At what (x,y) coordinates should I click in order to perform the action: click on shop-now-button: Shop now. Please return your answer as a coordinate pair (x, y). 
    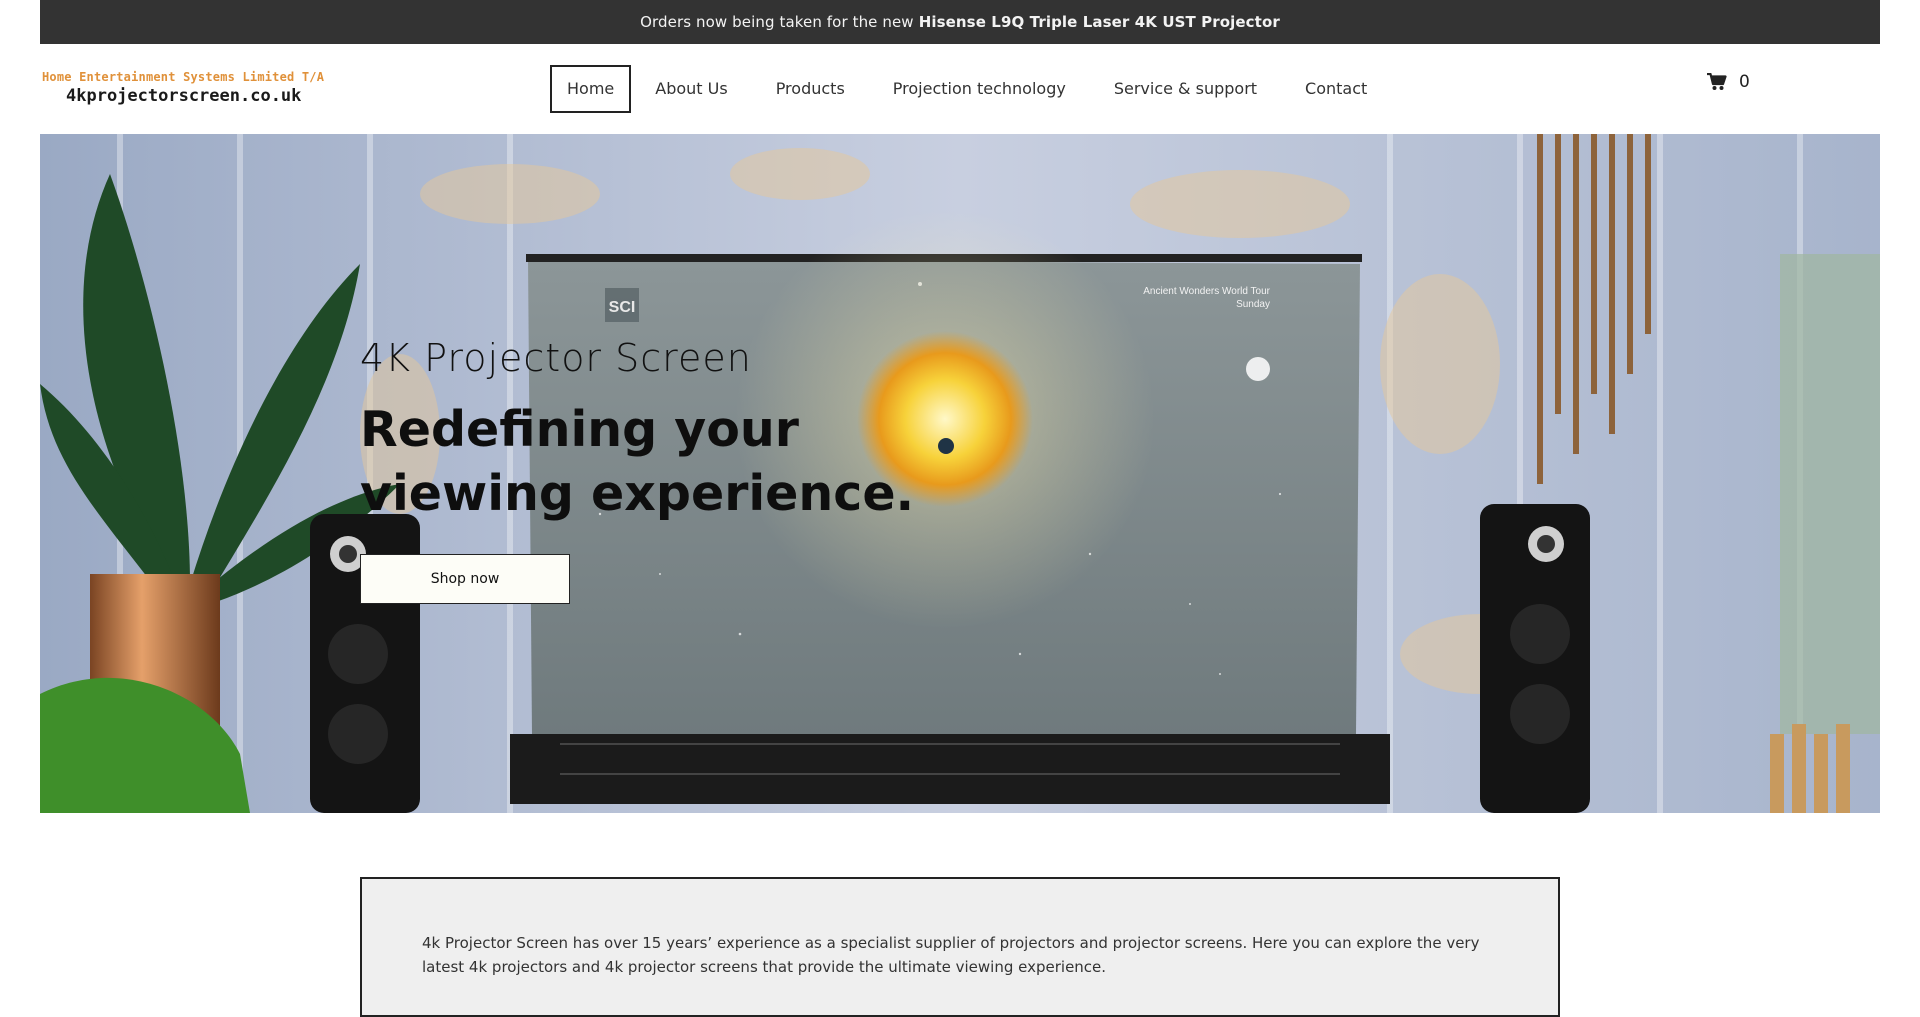
    Looking at the image, I should click on (465, 579).